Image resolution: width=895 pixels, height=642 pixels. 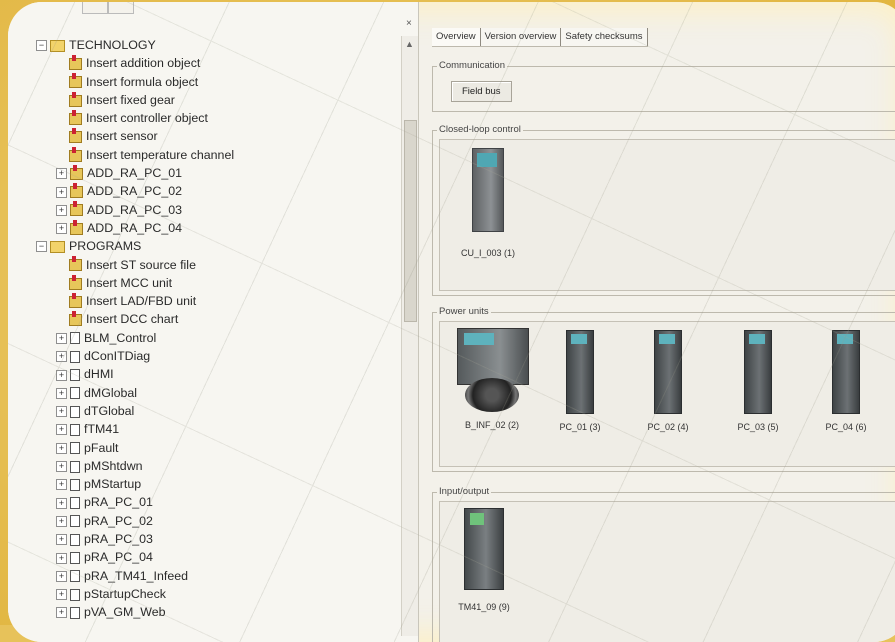 I want to click on power-unit-device: PC_04 (6), so click(x=846, y=381).